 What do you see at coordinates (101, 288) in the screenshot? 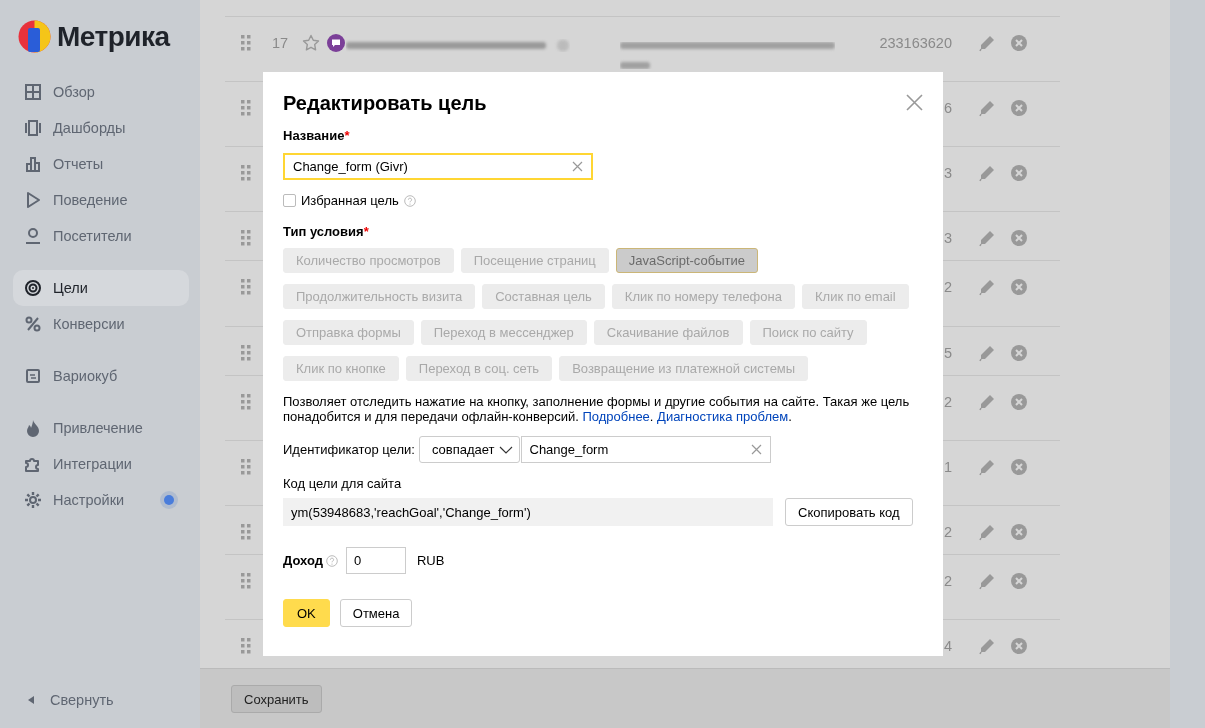
I see `nav-item: Цели` at bounding box center [101, 288].